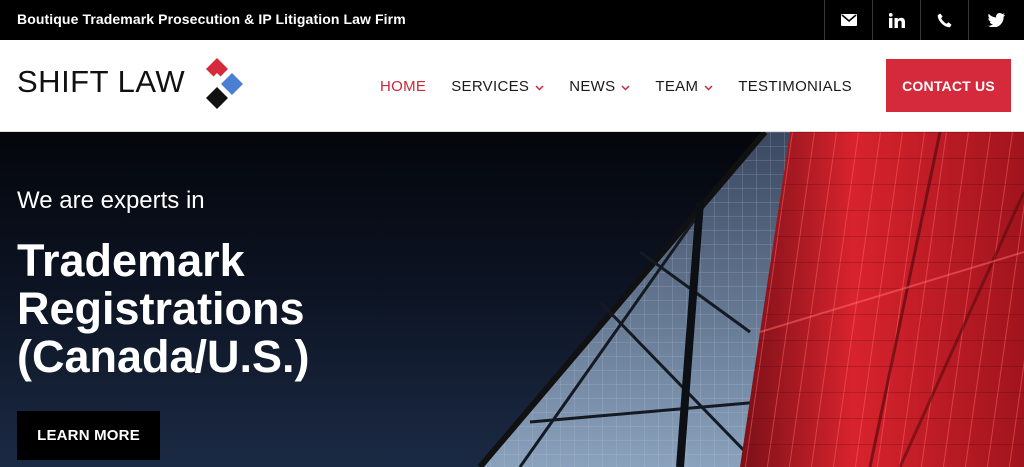  What do you see at coordinates (101, 81) in the screenshot?
I see `logo-text: SHIFT LAW` at bounding box center [101, 81].